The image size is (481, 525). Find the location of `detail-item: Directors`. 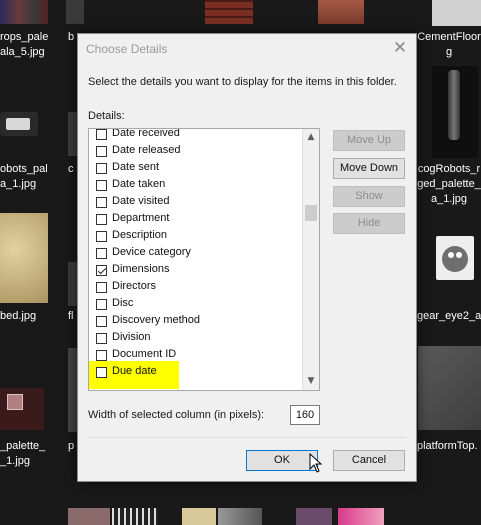

detail-item: Directors is located at coordinates (196, 287).